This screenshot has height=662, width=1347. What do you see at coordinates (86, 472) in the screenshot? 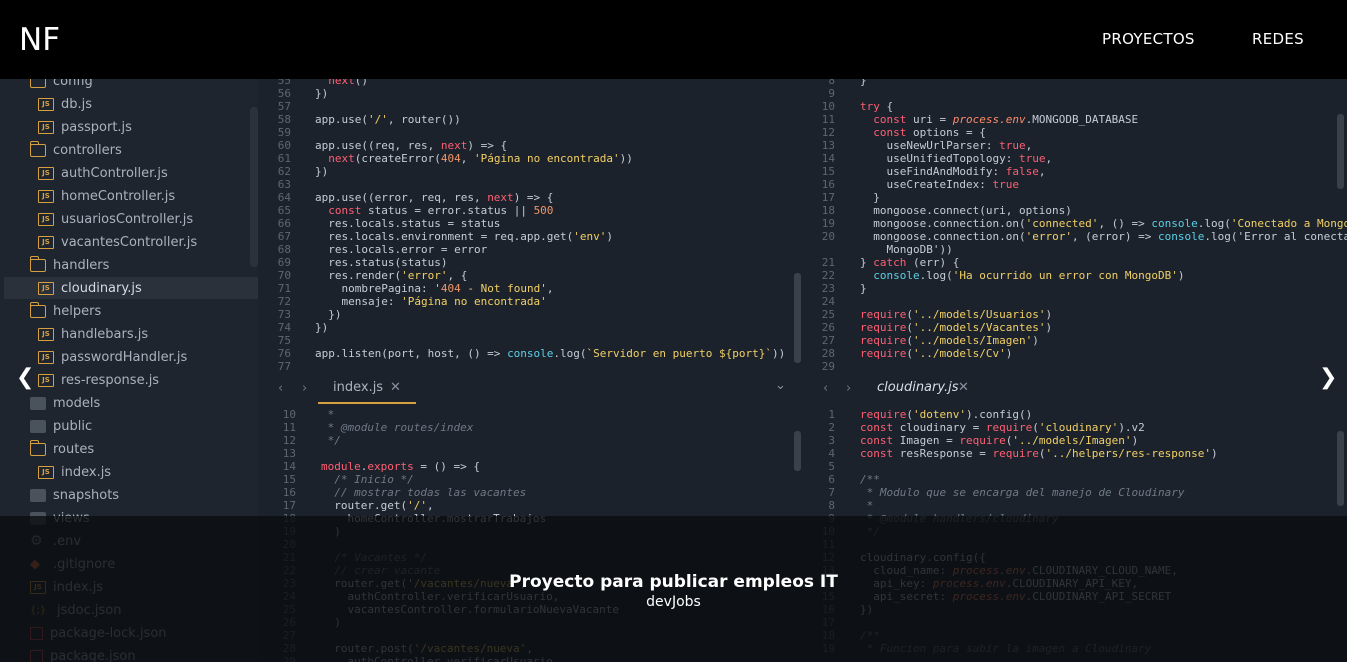
I see `sidebar-item-label: index.js` at bounding box center [86, 472].